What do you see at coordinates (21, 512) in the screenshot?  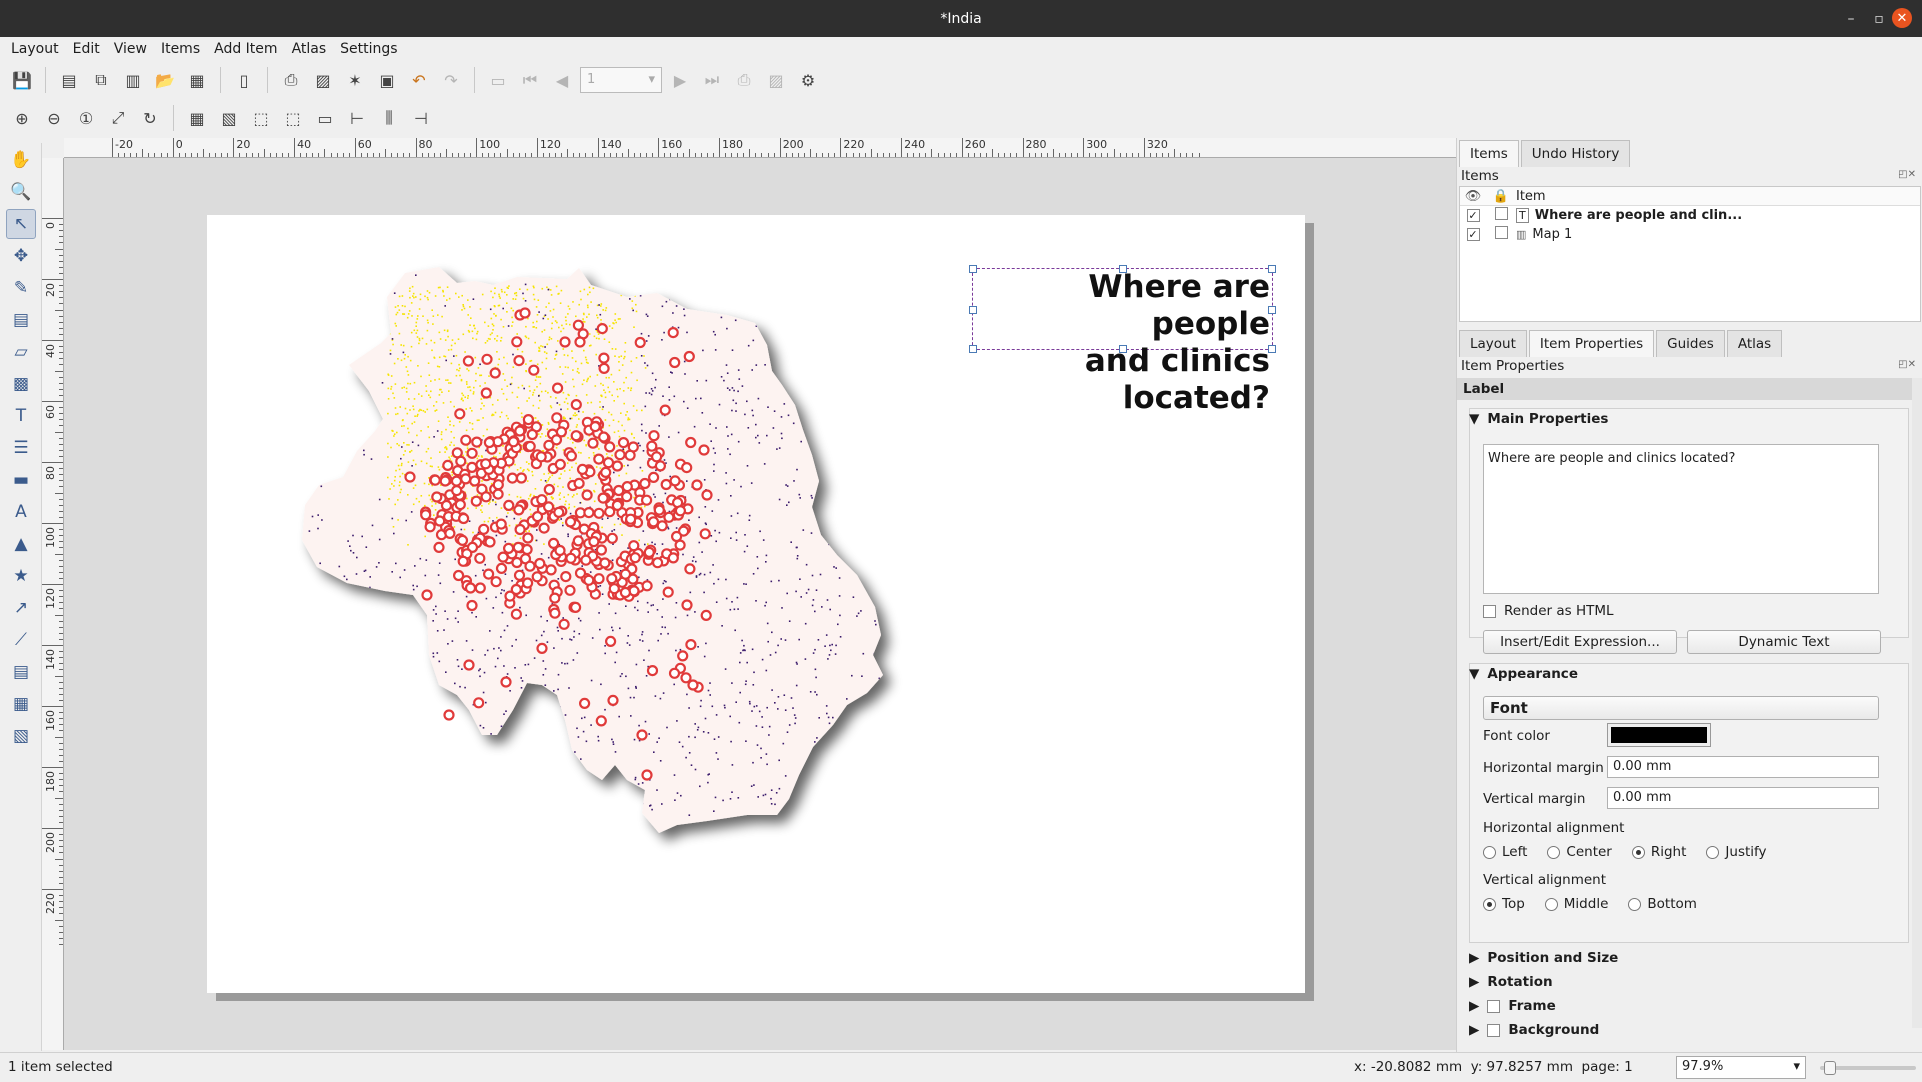 I see `add-north-arrow-icon: A` at bounding box center [21, 512].